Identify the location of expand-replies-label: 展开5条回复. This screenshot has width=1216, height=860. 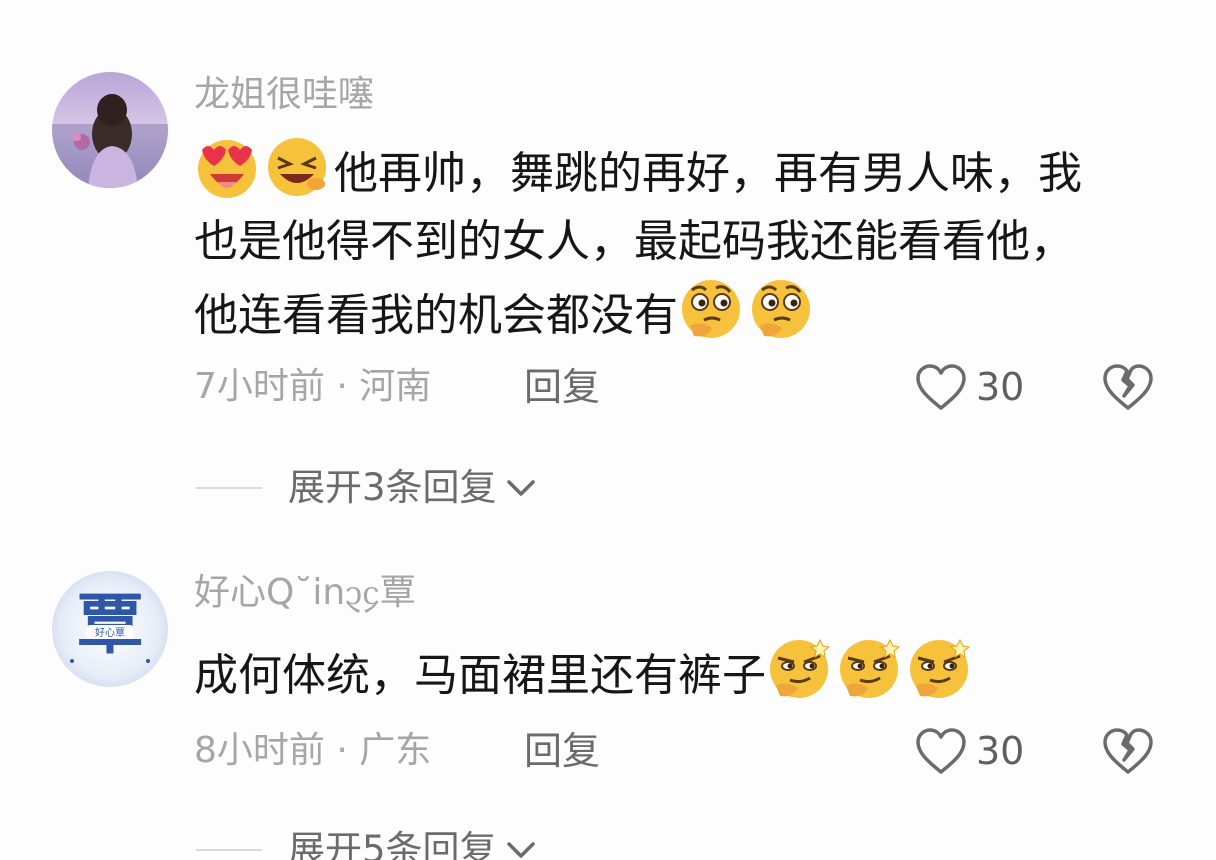
(392, 844).